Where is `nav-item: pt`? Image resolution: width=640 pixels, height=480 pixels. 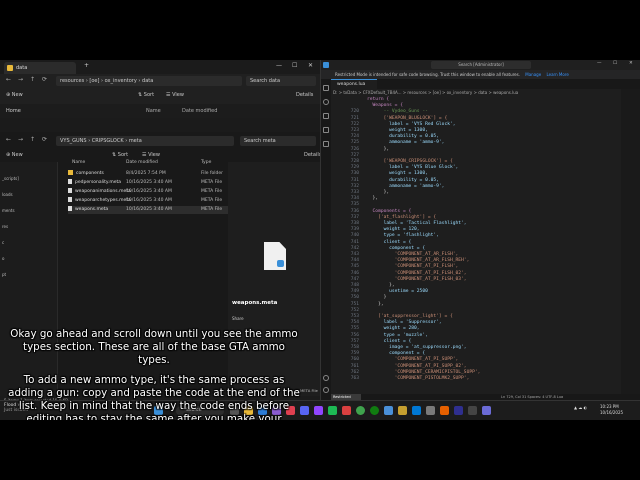 nav-item: pt is located at coordinates (4, 274).